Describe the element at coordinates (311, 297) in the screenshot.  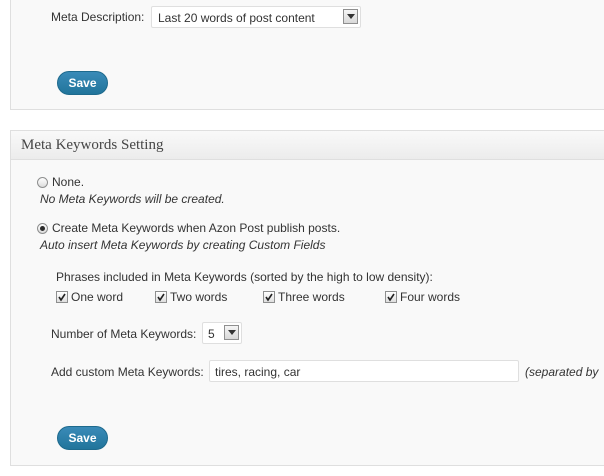
I see `checkbox-three-words-label: Three words` at that location.